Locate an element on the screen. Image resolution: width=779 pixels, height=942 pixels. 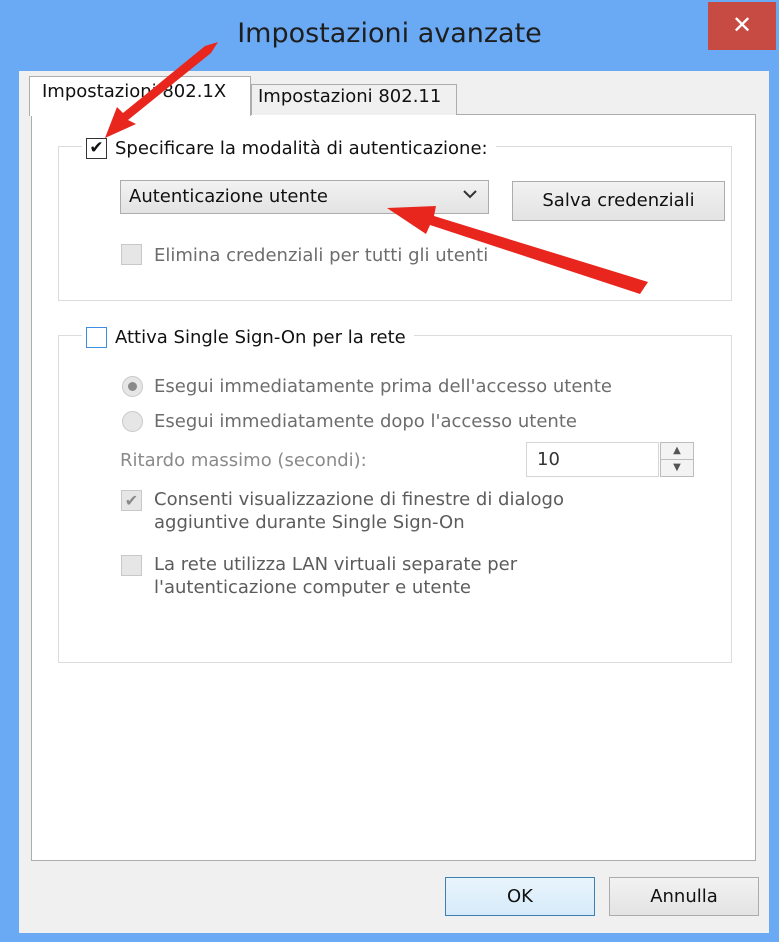
allow-dialogs-checkbox: ✔ is located at coordinates (131, 500).